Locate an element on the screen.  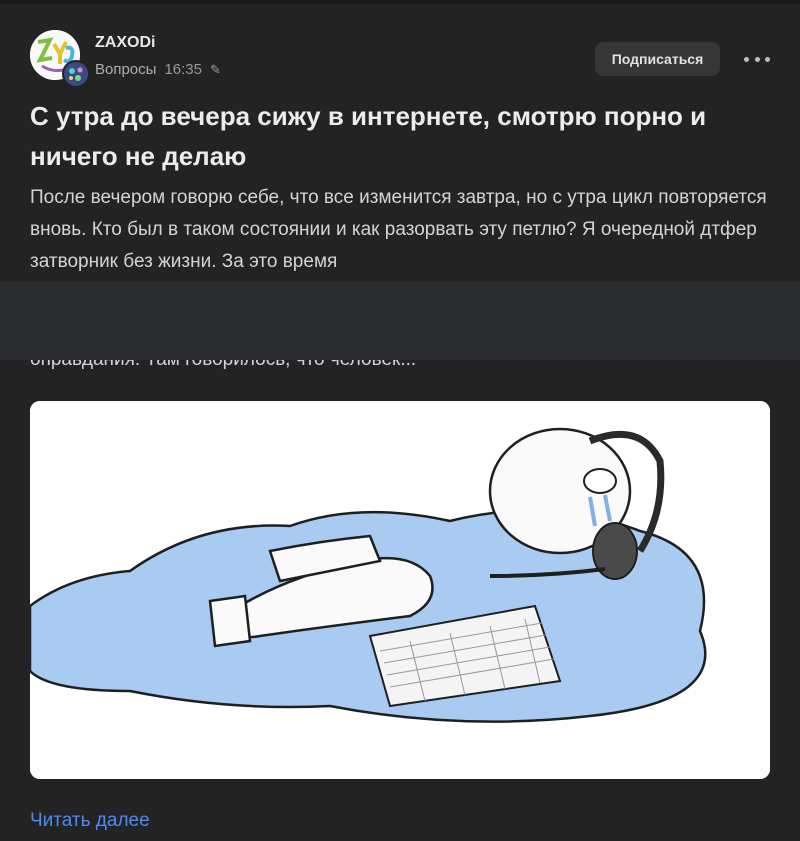
pencil-icon: ✎ is located at coordinates (215, 69).